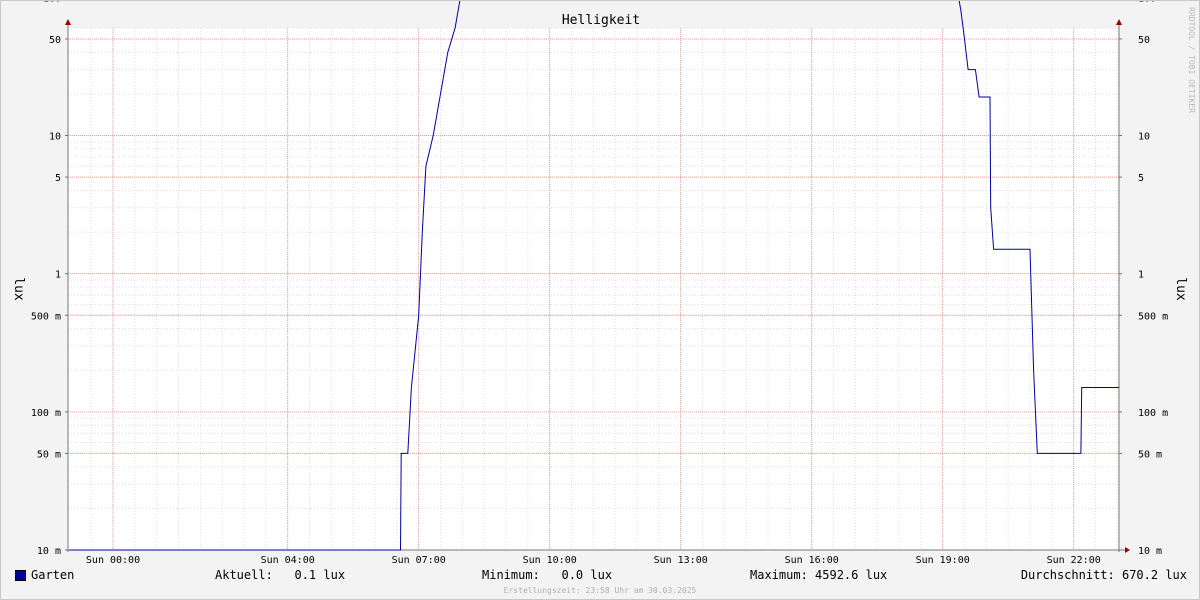  Describe the element at coordinates (1119, 22) in the screenshot. I see `y-axis-arrow-right` at that location.